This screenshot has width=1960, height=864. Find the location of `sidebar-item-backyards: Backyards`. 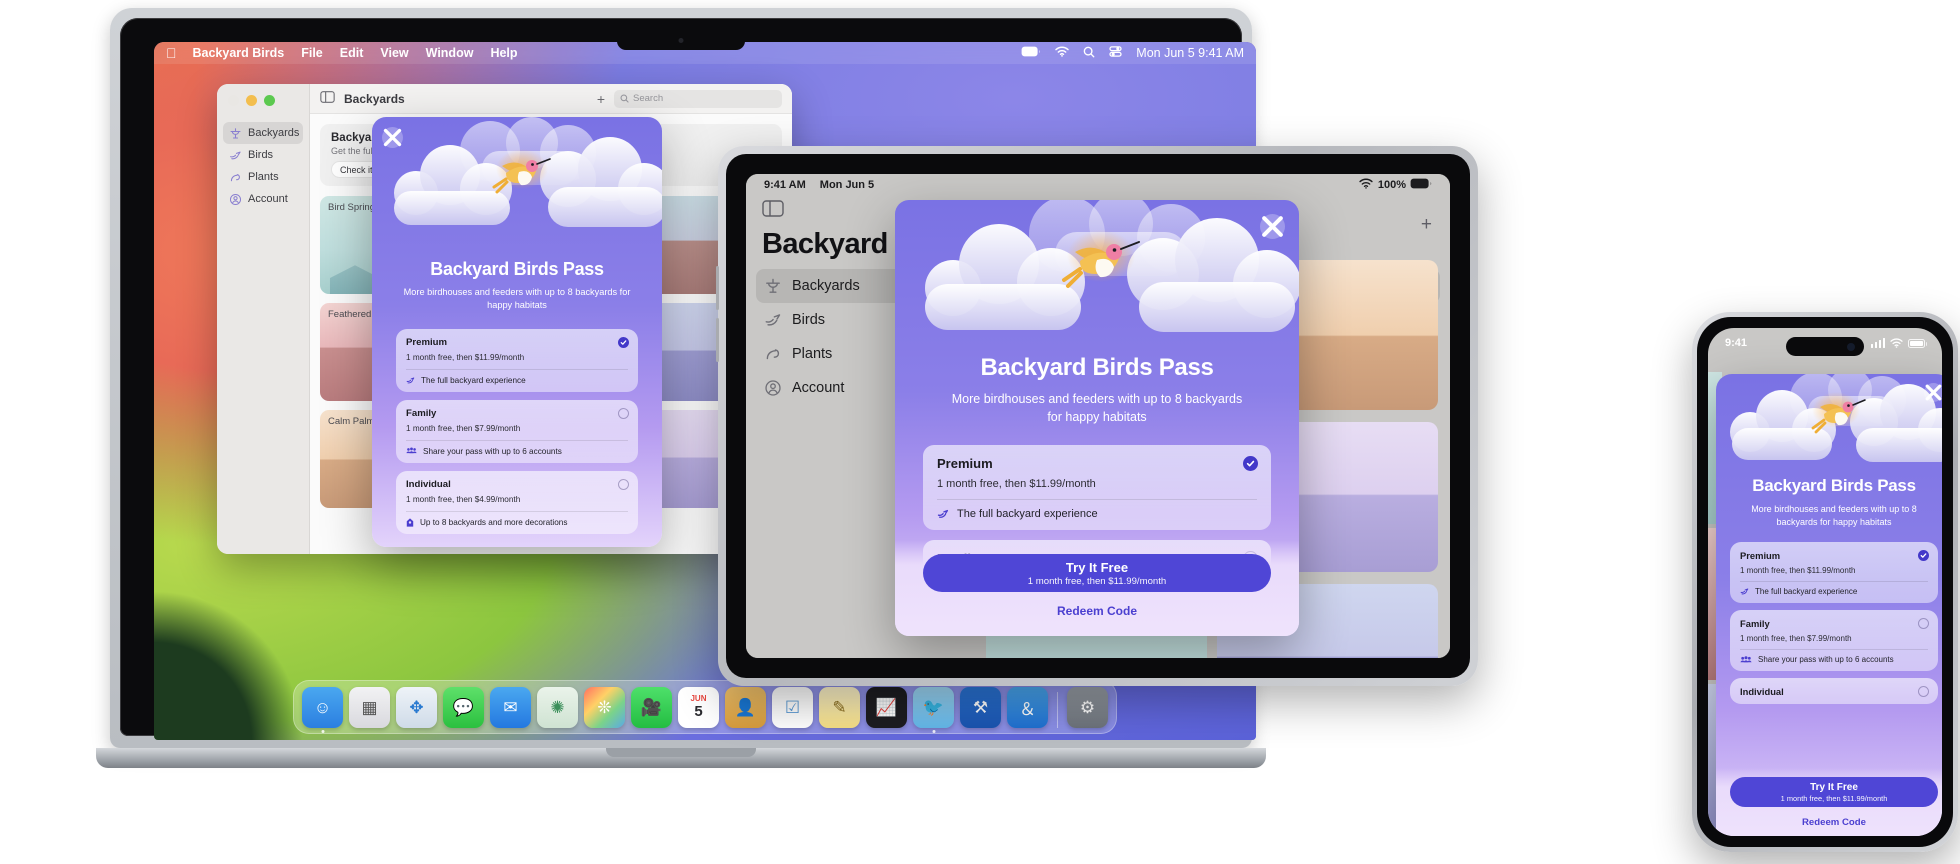

sidebar-item-backyards: Backyards is located at coordinates (263, 133).